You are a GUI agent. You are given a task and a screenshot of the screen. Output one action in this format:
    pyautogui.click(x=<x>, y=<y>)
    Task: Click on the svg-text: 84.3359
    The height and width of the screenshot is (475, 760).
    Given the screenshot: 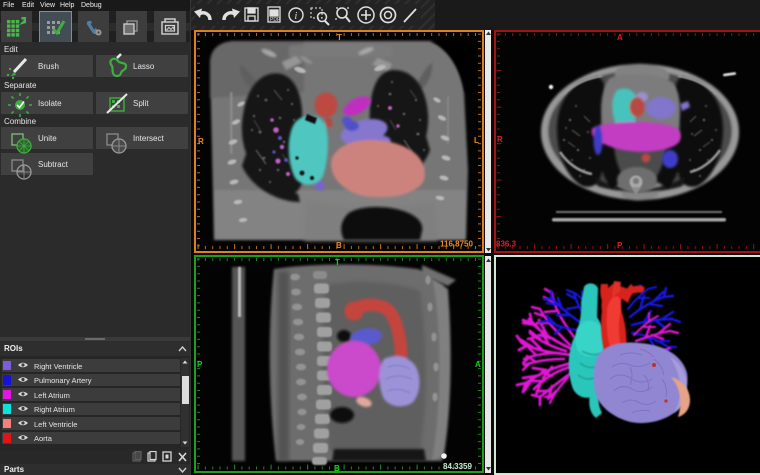 What is the action you would take?
    pyautogui.click(x=457, y=466)
    